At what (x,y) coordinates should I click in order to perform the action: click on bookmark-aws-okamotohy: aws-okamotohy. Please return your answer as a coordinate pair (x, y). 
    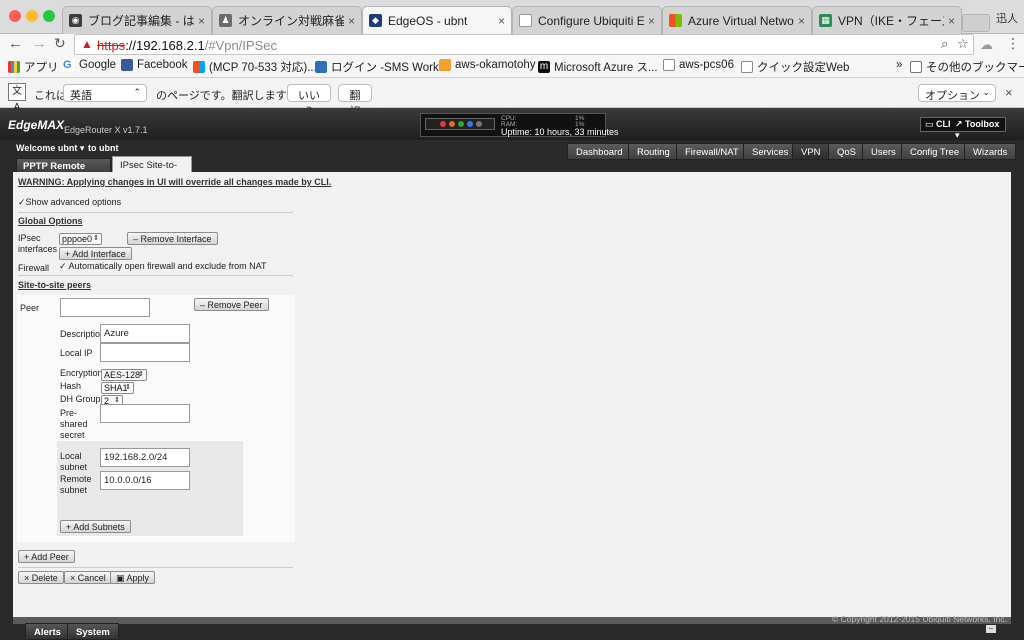
    Looking at the image, I should click on (487, 65).